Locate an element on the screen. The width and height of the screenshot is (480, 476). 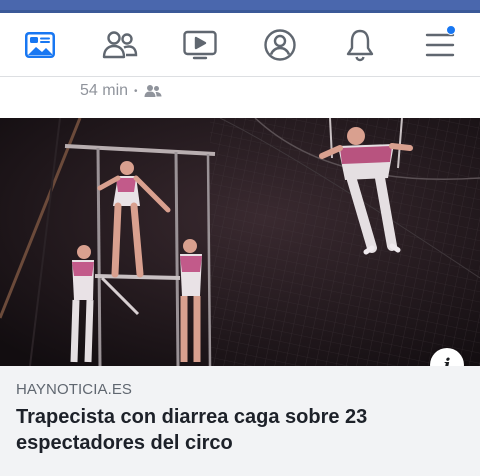
nav-tab-notifications is located at coordinates (360, 45).